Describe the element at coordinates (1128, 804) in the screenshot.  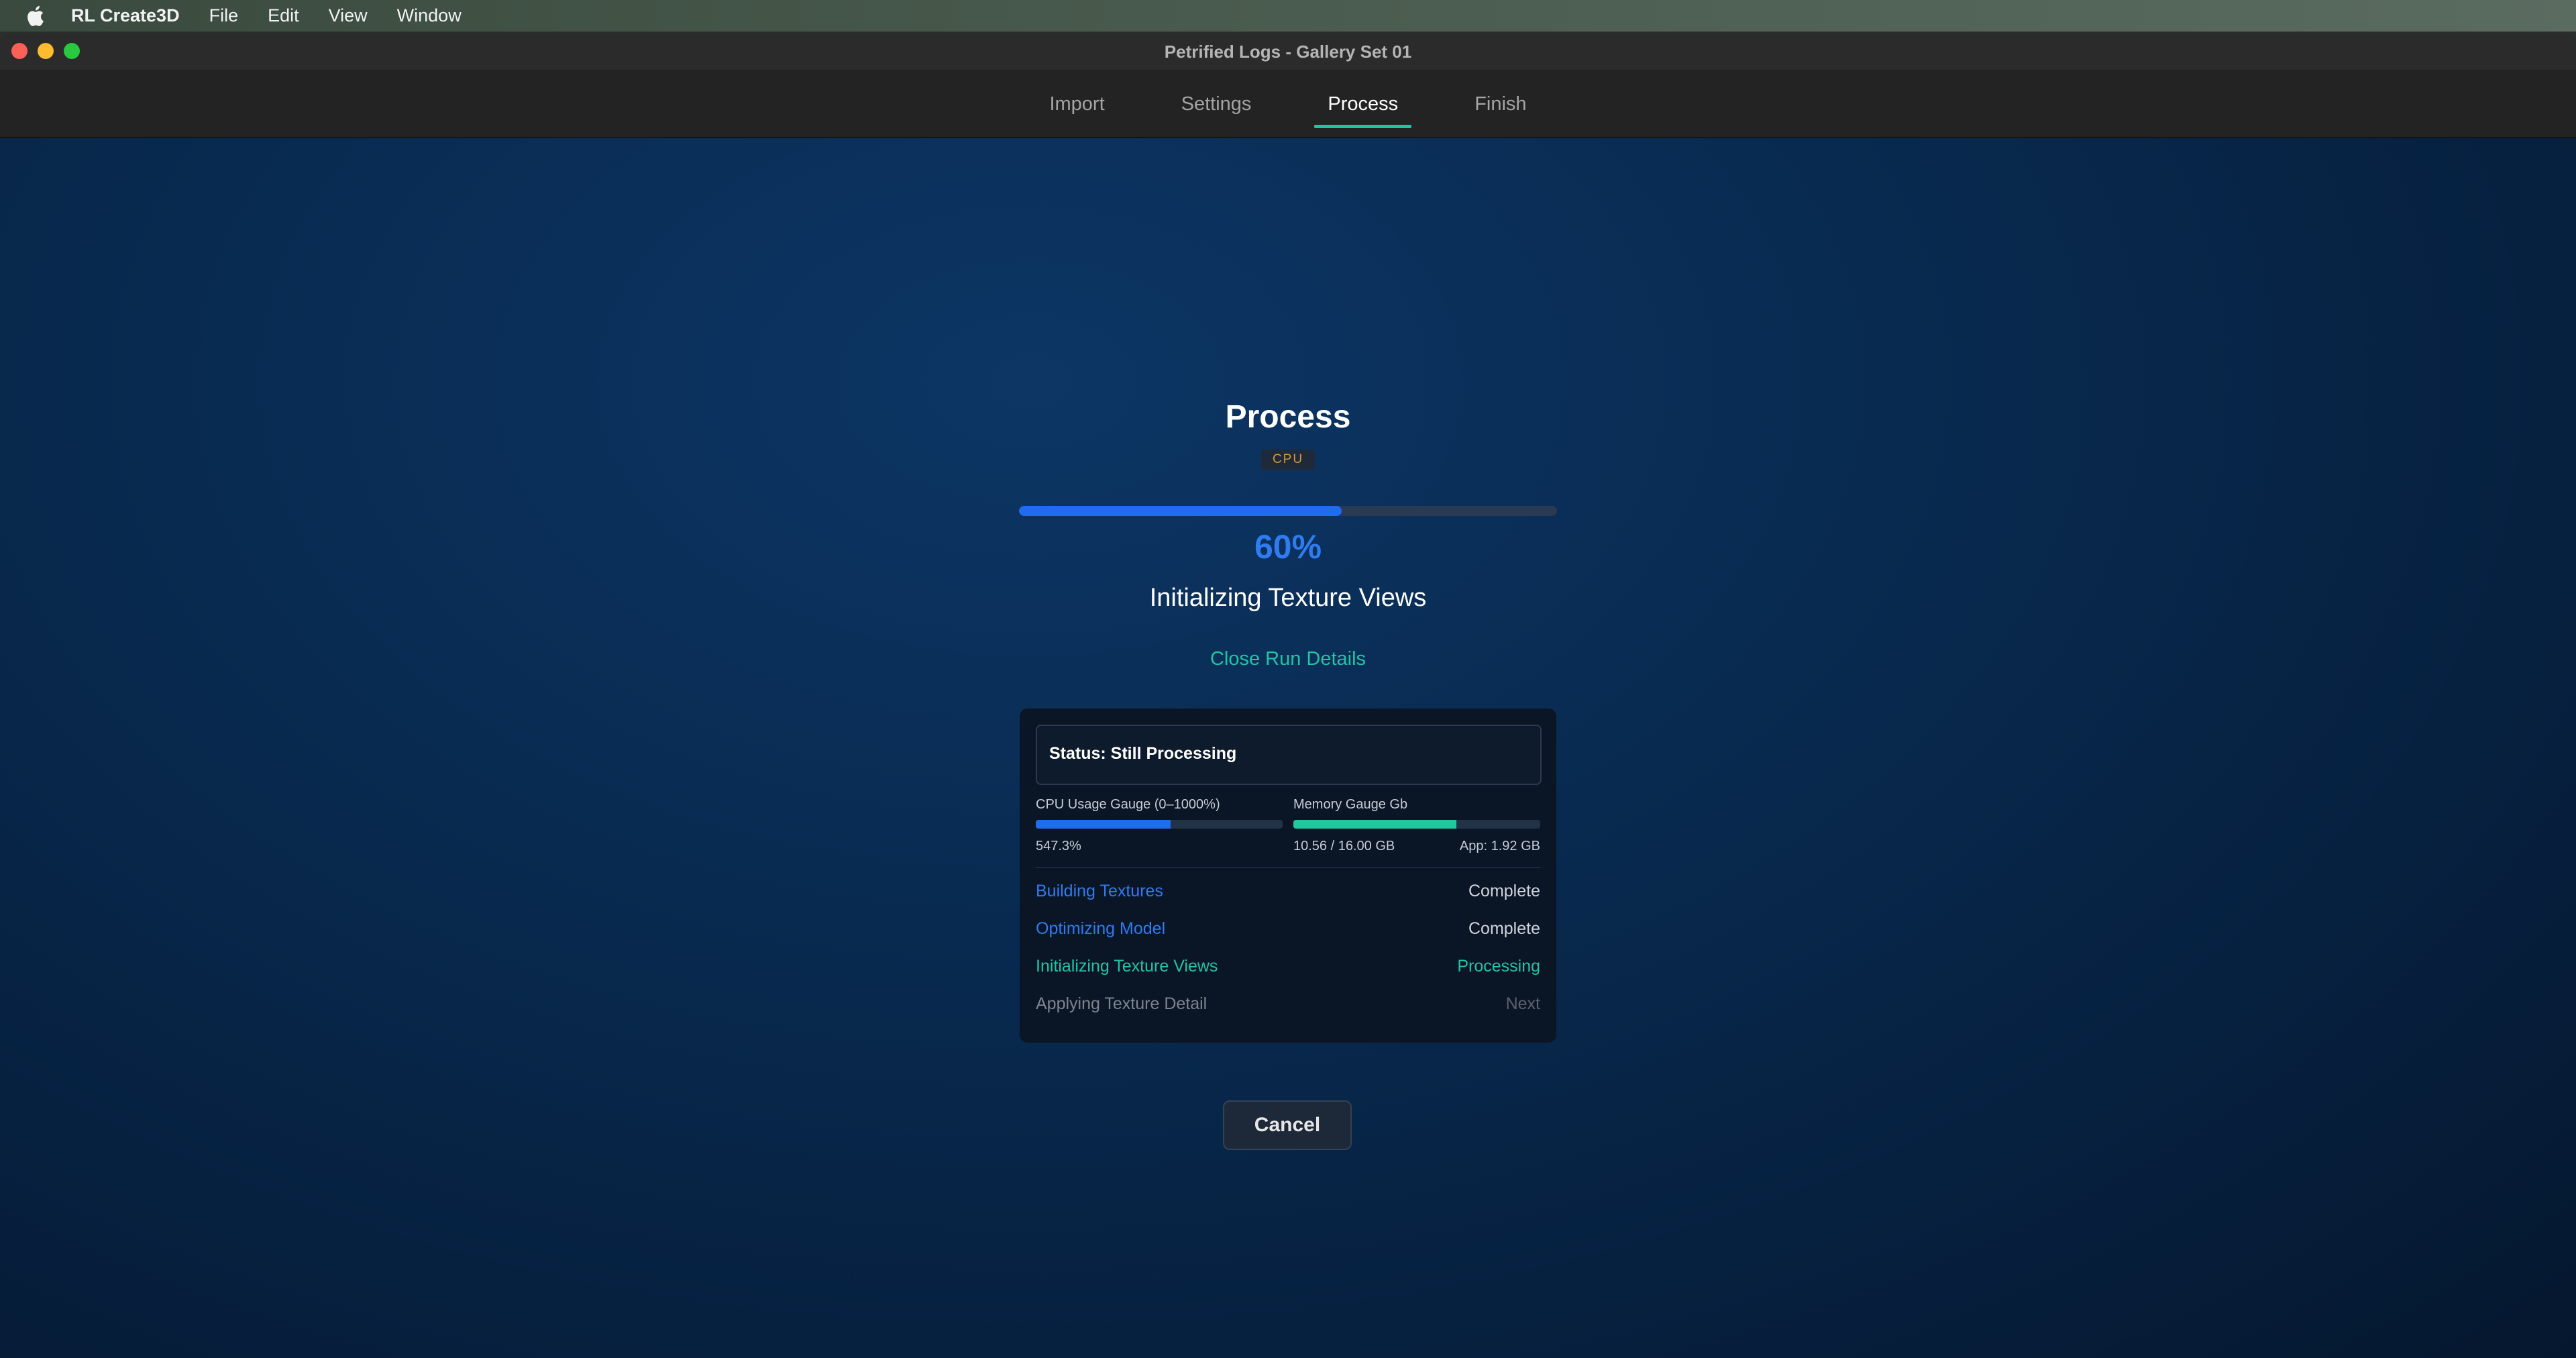
I see `cpu-gauge-label: CPU Usage Gauge (0–1000%)` at that location.